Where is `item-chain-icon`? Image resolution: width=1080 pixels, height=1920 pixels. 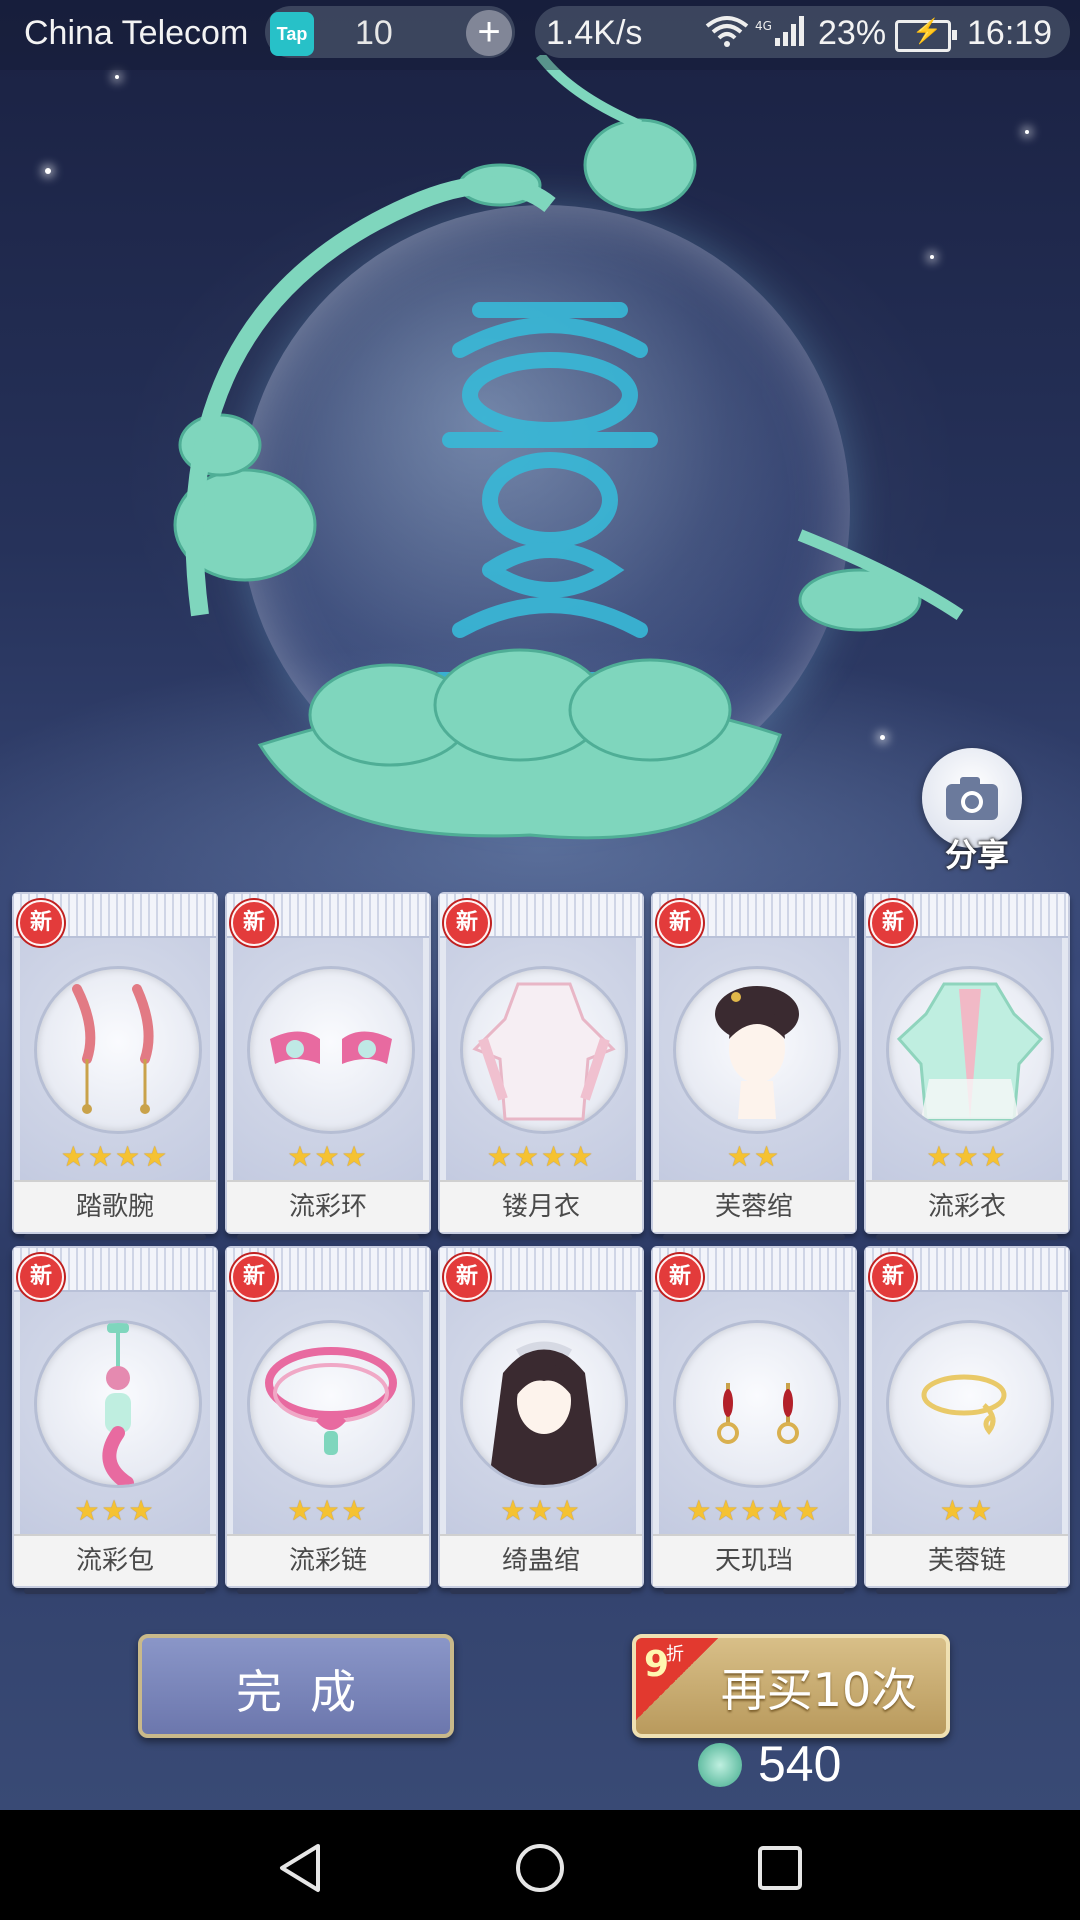 item-chain-icon is located at coordinates (970, 1404).